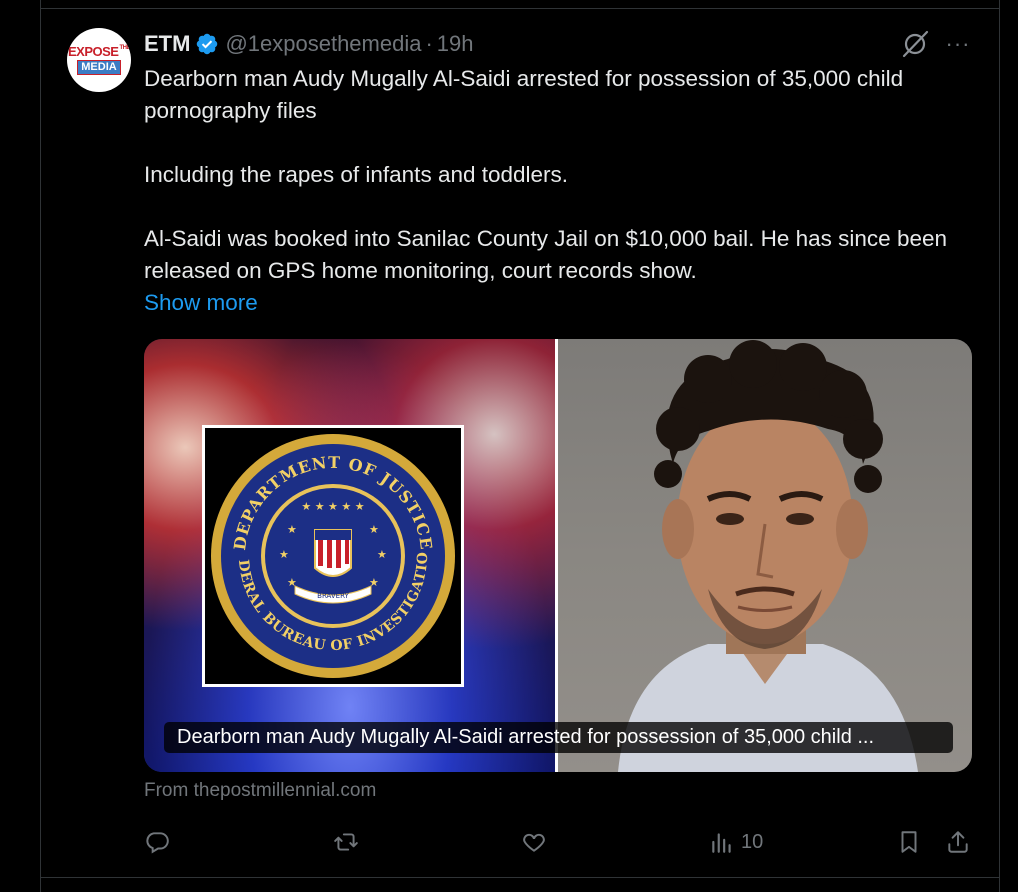 The image size is (1018, 892). I want to click on avatar: EXPOSETHE MEDIA, so click(99, 60).